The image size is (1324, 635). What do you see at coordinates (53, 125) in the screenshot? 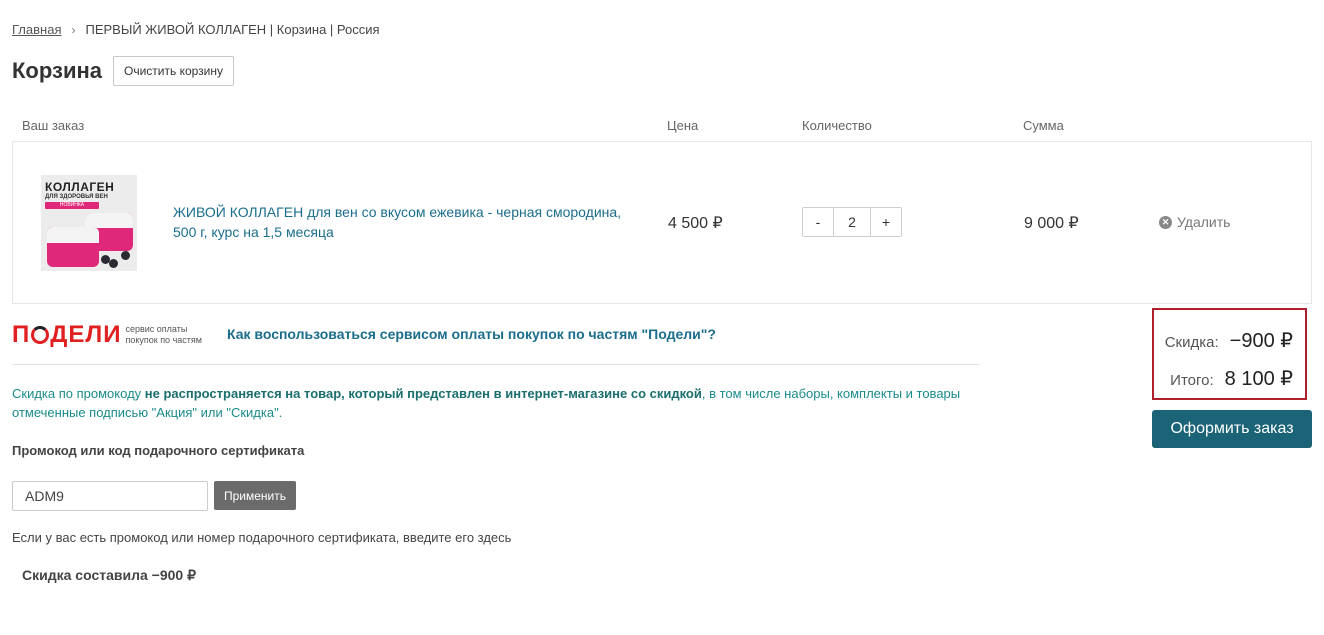
I see `column-header-order: Ваш заказ` at bounding box center [53, 125].